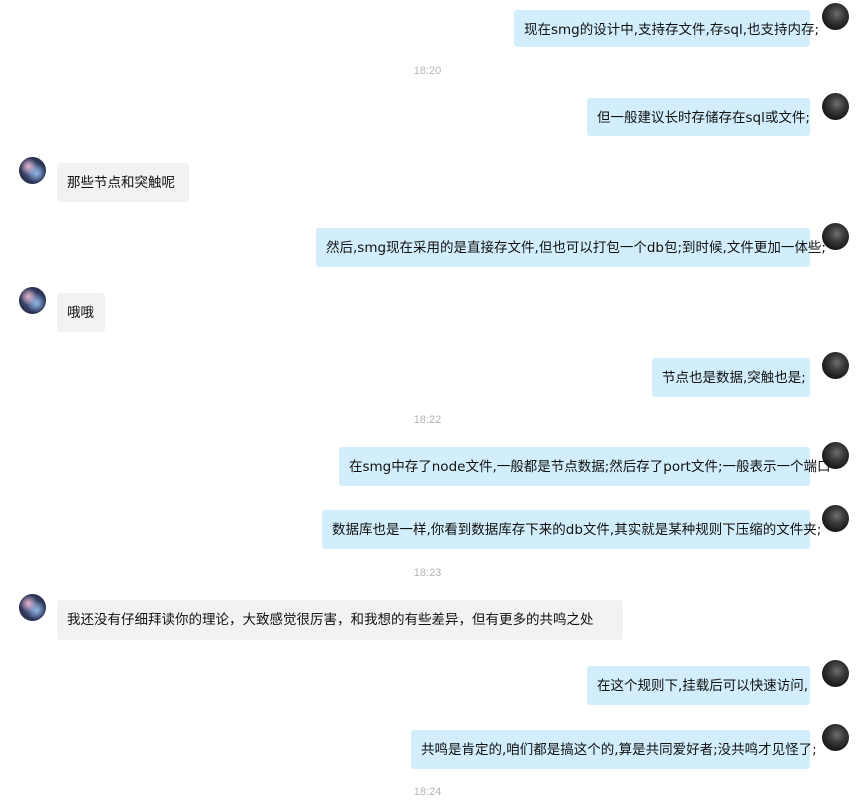 The image size is (868, 803). What do you see at coordinates (698, 117) in the screenshot?
I see `my-message-bubble: 但一般建议长时存储存在sql或文件;` at bounding box center [698, 117].